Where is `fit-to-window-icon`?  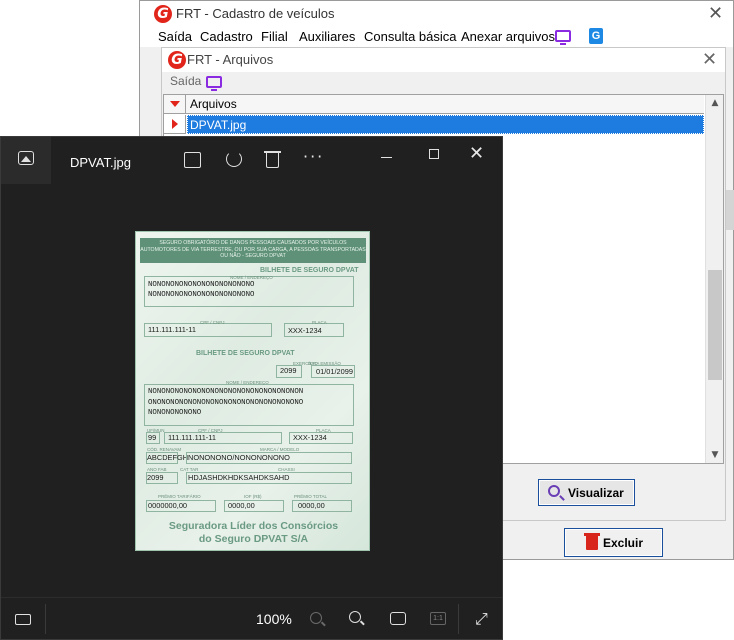 fit-to-window-icon is located at coordinates (398, 618).